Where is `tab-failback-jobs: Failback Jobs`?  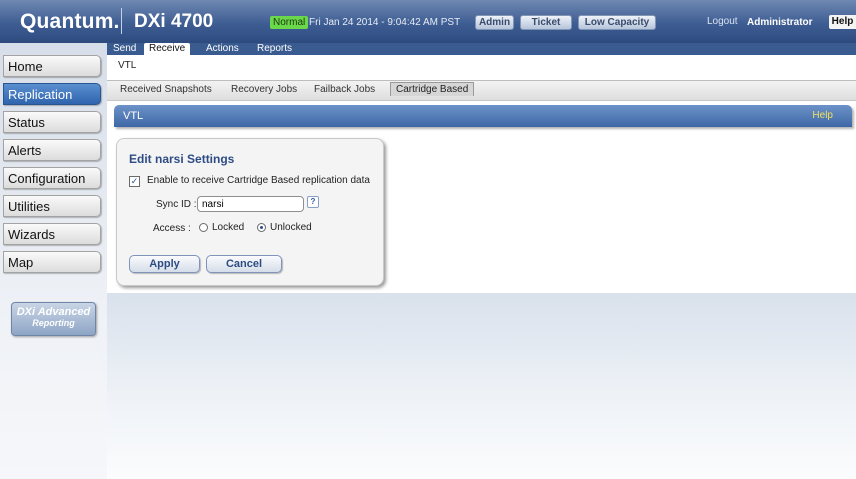 tab-failback-jobs: Failback Jobs is located at coordinates (344, 89).